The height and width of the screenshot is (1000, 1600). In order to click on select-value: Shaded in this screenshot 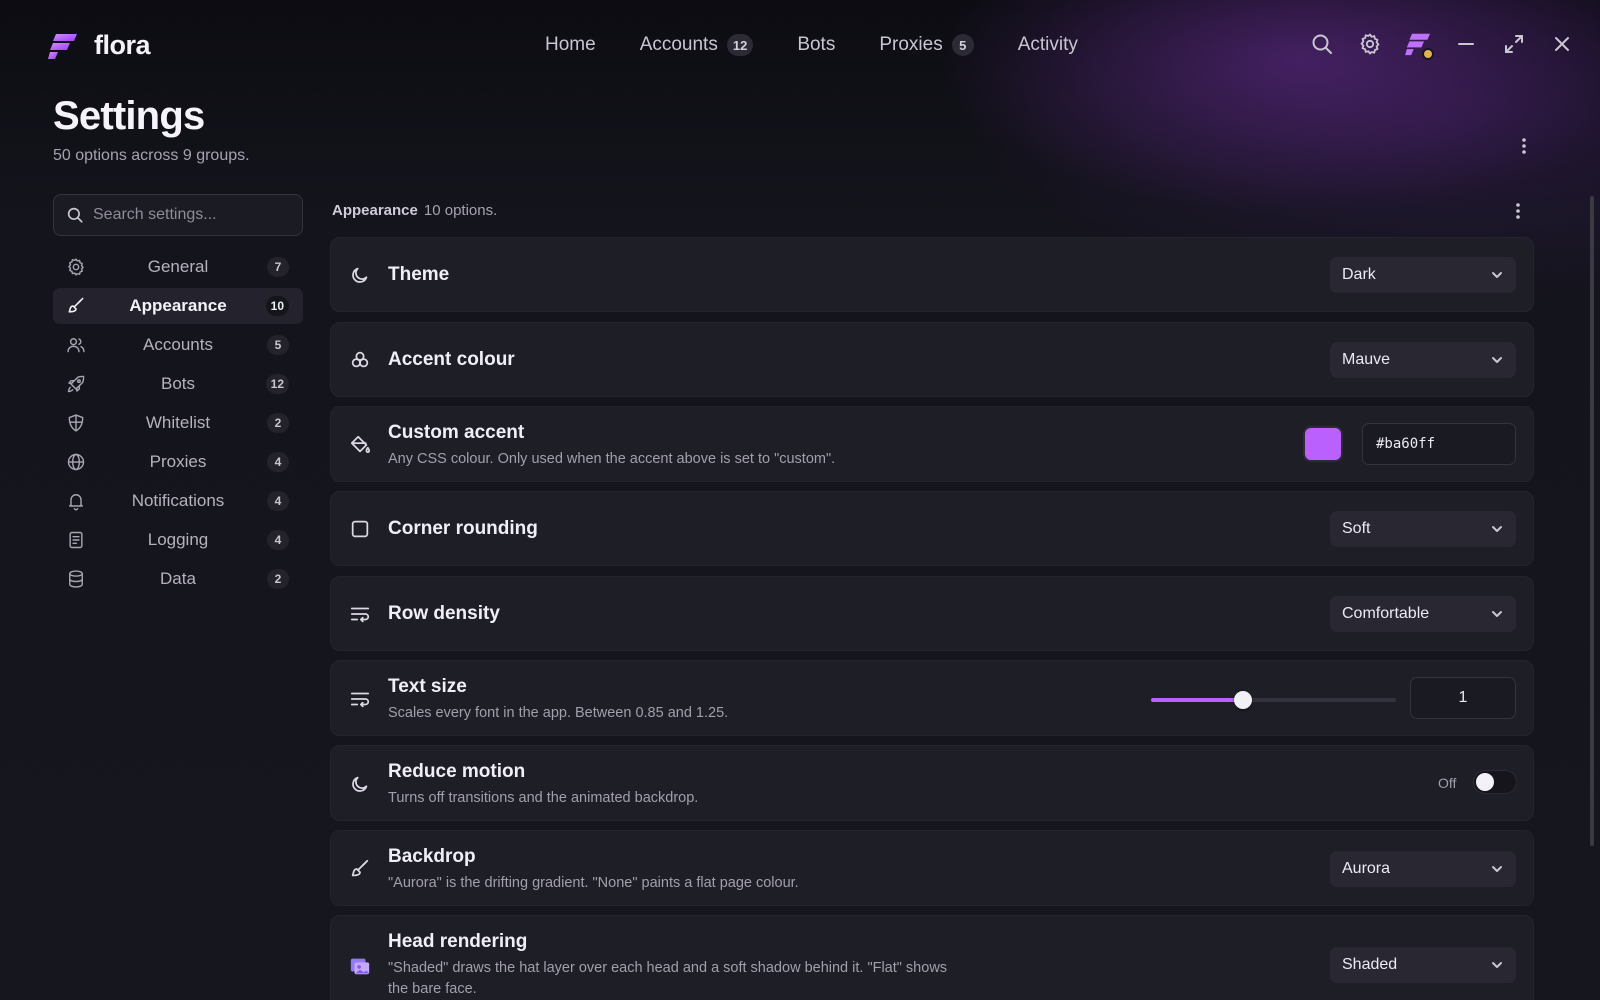, I will do `click(1370, 964)`.